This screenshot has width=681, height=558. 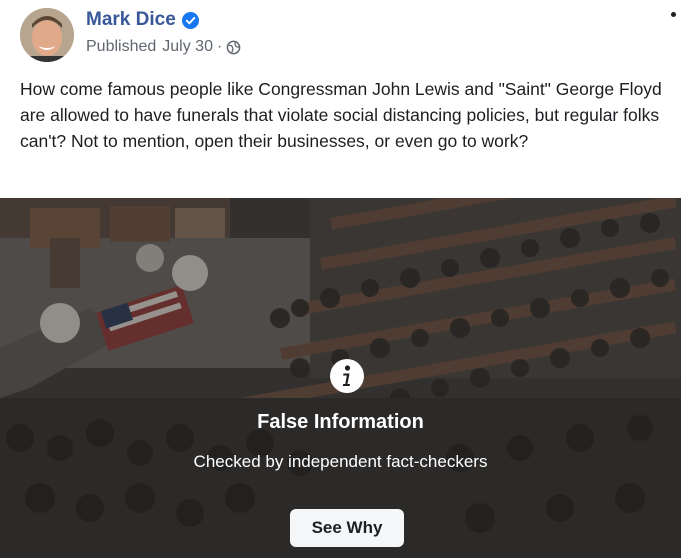 What do you see at coordinates (131, 20) in the screenshot?
I see `author-name: Mark Dice` at bounding box center [131, 20].